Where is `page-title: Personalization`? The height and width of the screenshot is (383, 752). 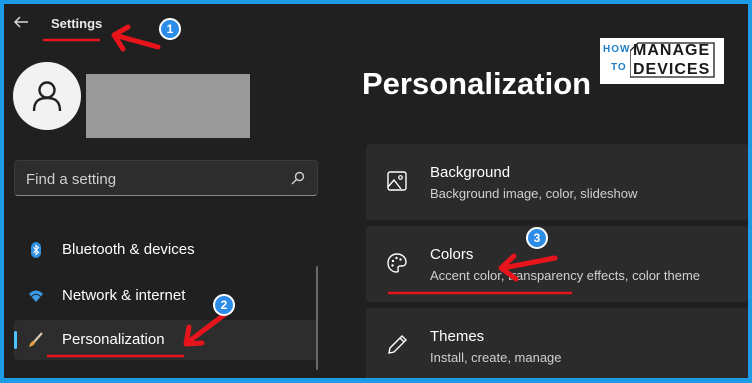 page-title: Personalization is located at coordinates (477, 83).